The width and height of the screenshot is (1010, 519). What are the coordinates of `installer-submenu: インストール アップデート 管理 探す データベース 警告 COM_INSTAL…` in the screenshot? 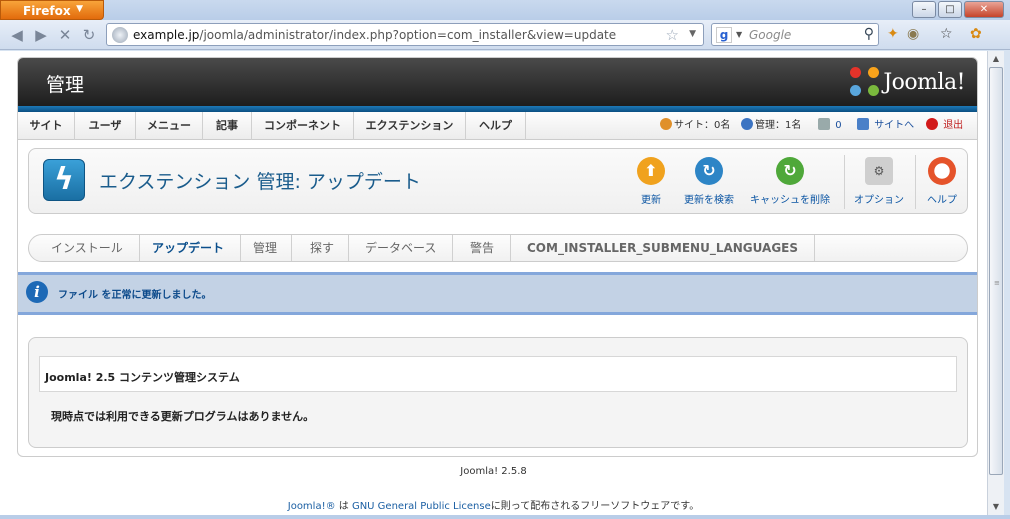 It's located at (498, 248).